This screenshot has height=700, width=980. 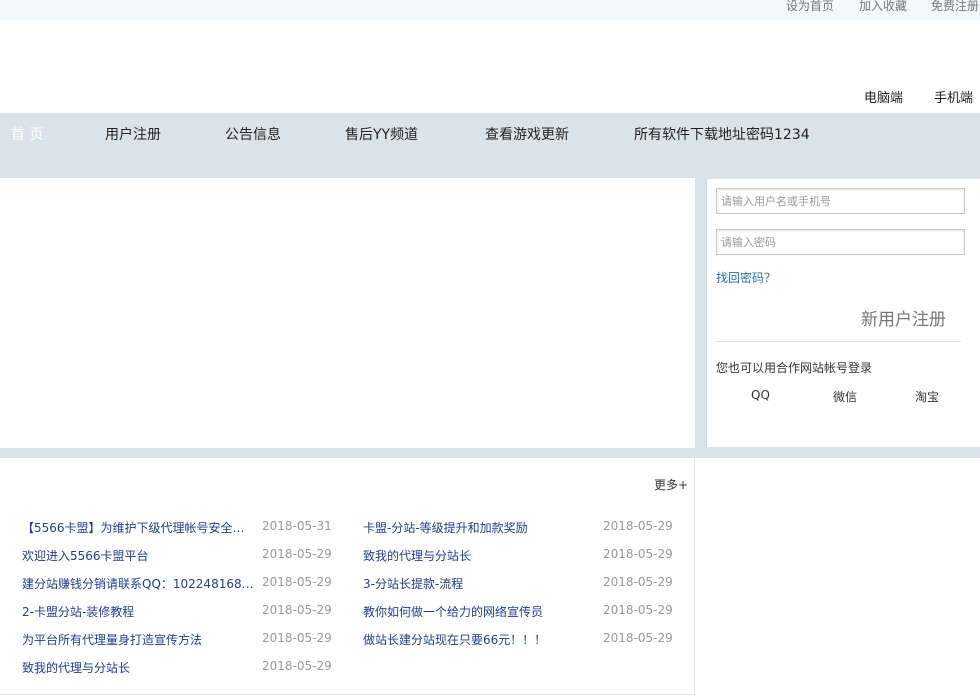 What do you see at coordinates (478, 583) in the screenshot?
I see `news-item: 3-分站长提款-流程` at bounding box center [478, 583].